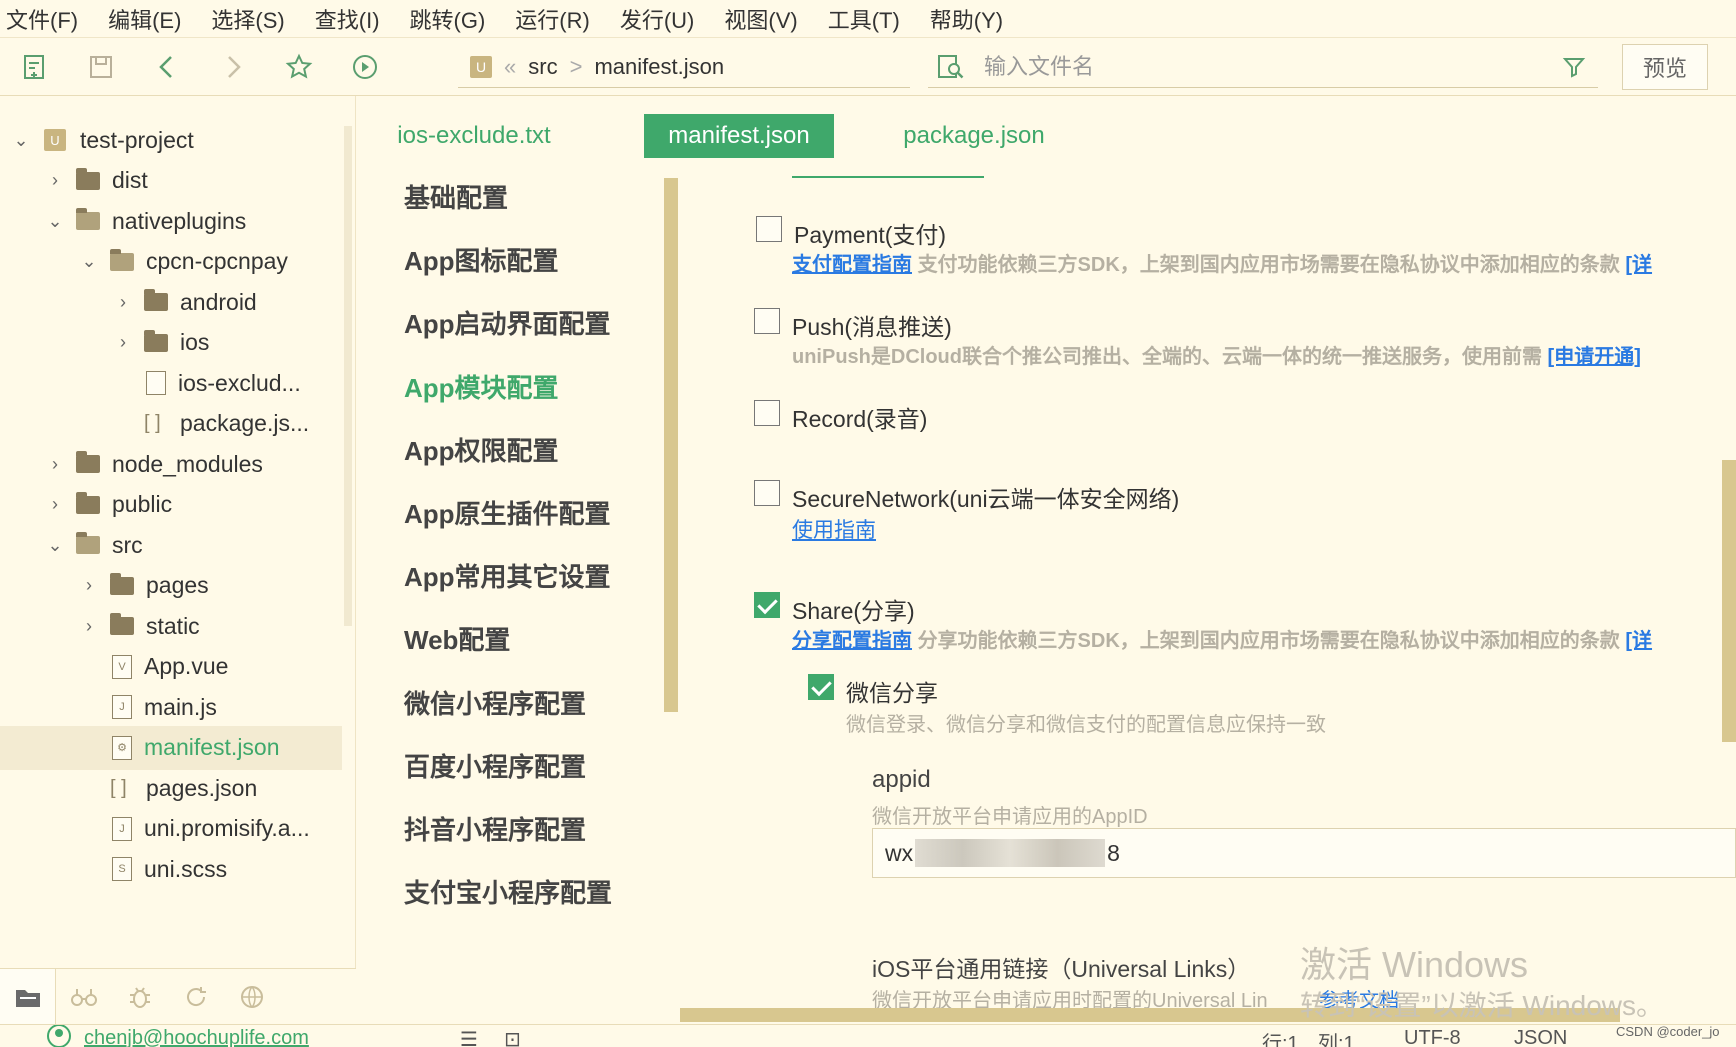  What do you see at coordinates (140, 997) in the screenshot?
I see `debug-icon` at bounding box center [140, 997].